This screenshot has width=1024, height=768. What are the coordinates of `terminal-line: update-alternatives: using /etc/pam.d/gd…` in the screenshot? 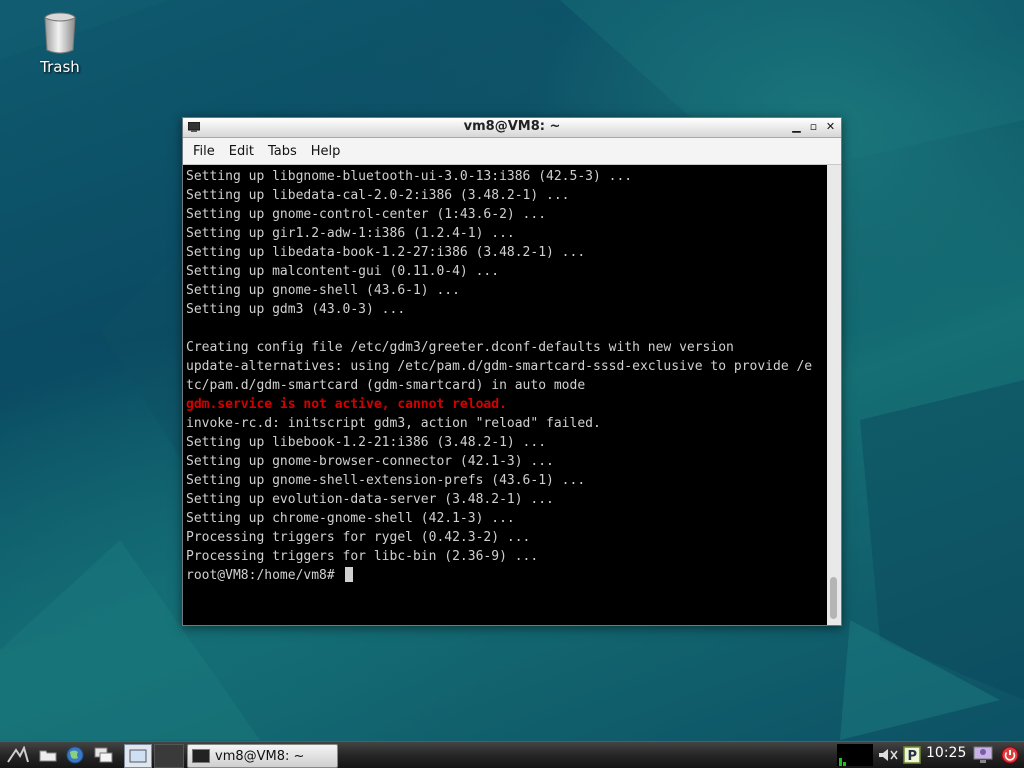 It's located at (499, 366).